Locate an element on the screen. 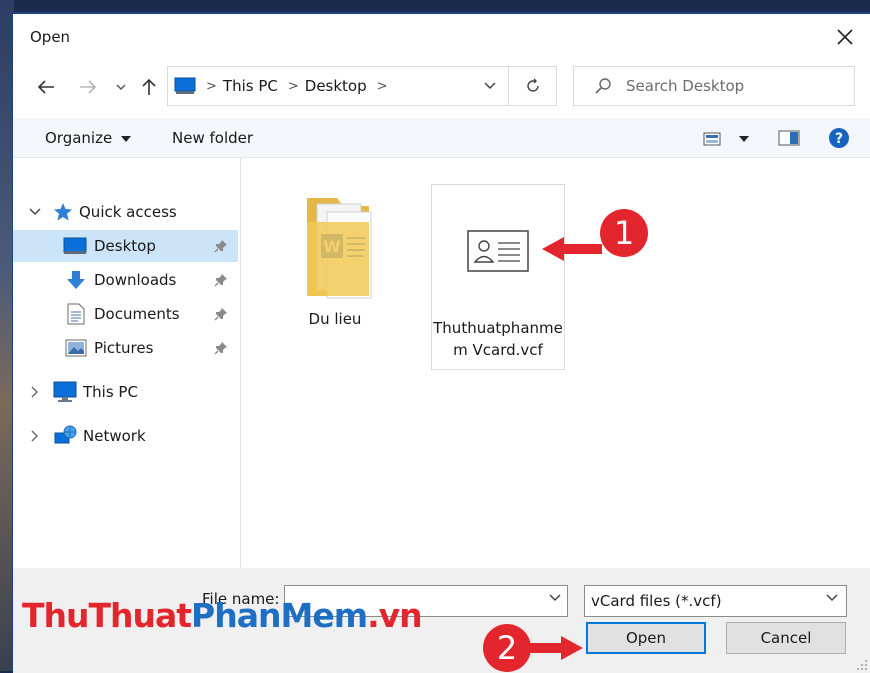 The image size is (870, 673). help-button: ? is located at coordinates (839, 140).